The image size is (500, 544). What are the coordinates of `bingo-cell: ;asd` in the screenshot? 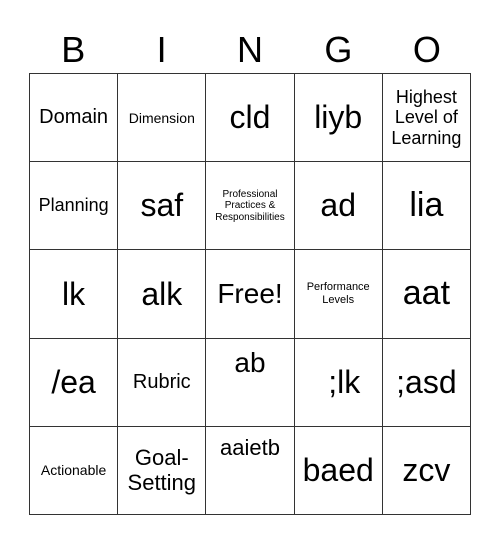 It's located at (426, 382).